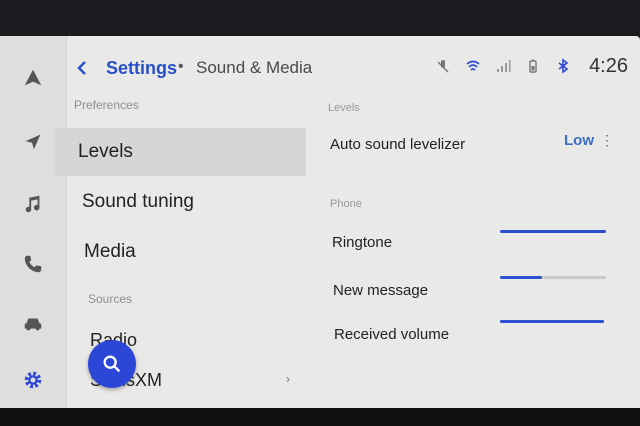 Image resolution: width=640 pixels, height=426 pixels. What do you see at coordinates (608, 65) in the screenshot?
I see `clock: 4:26` at bounding box center [608, 65].